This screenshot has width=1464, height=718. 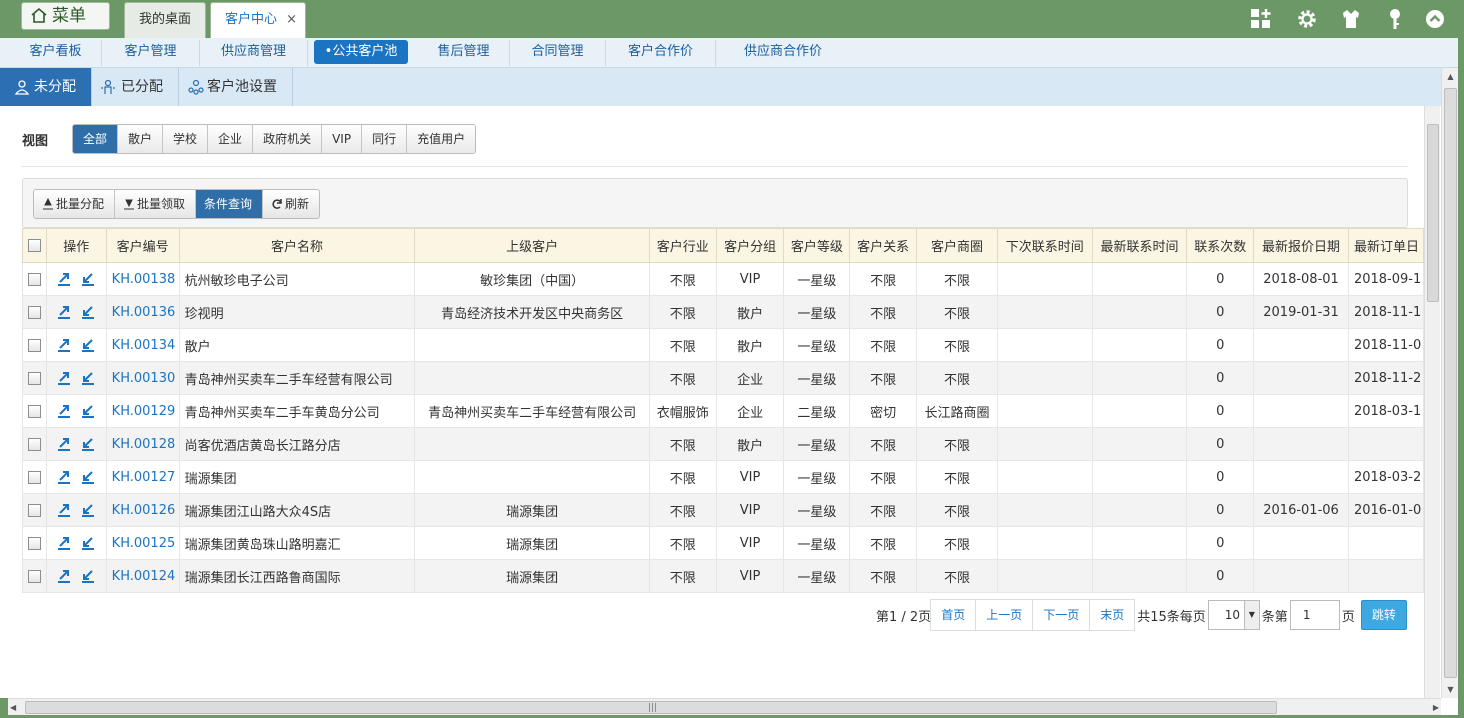 I want to click on table-row: KH.00124 瑞源集团长江西路鲁商国际 瑞源集团 不限 VIP 一星级 不限 不限 0, so click(x=723, y=576).